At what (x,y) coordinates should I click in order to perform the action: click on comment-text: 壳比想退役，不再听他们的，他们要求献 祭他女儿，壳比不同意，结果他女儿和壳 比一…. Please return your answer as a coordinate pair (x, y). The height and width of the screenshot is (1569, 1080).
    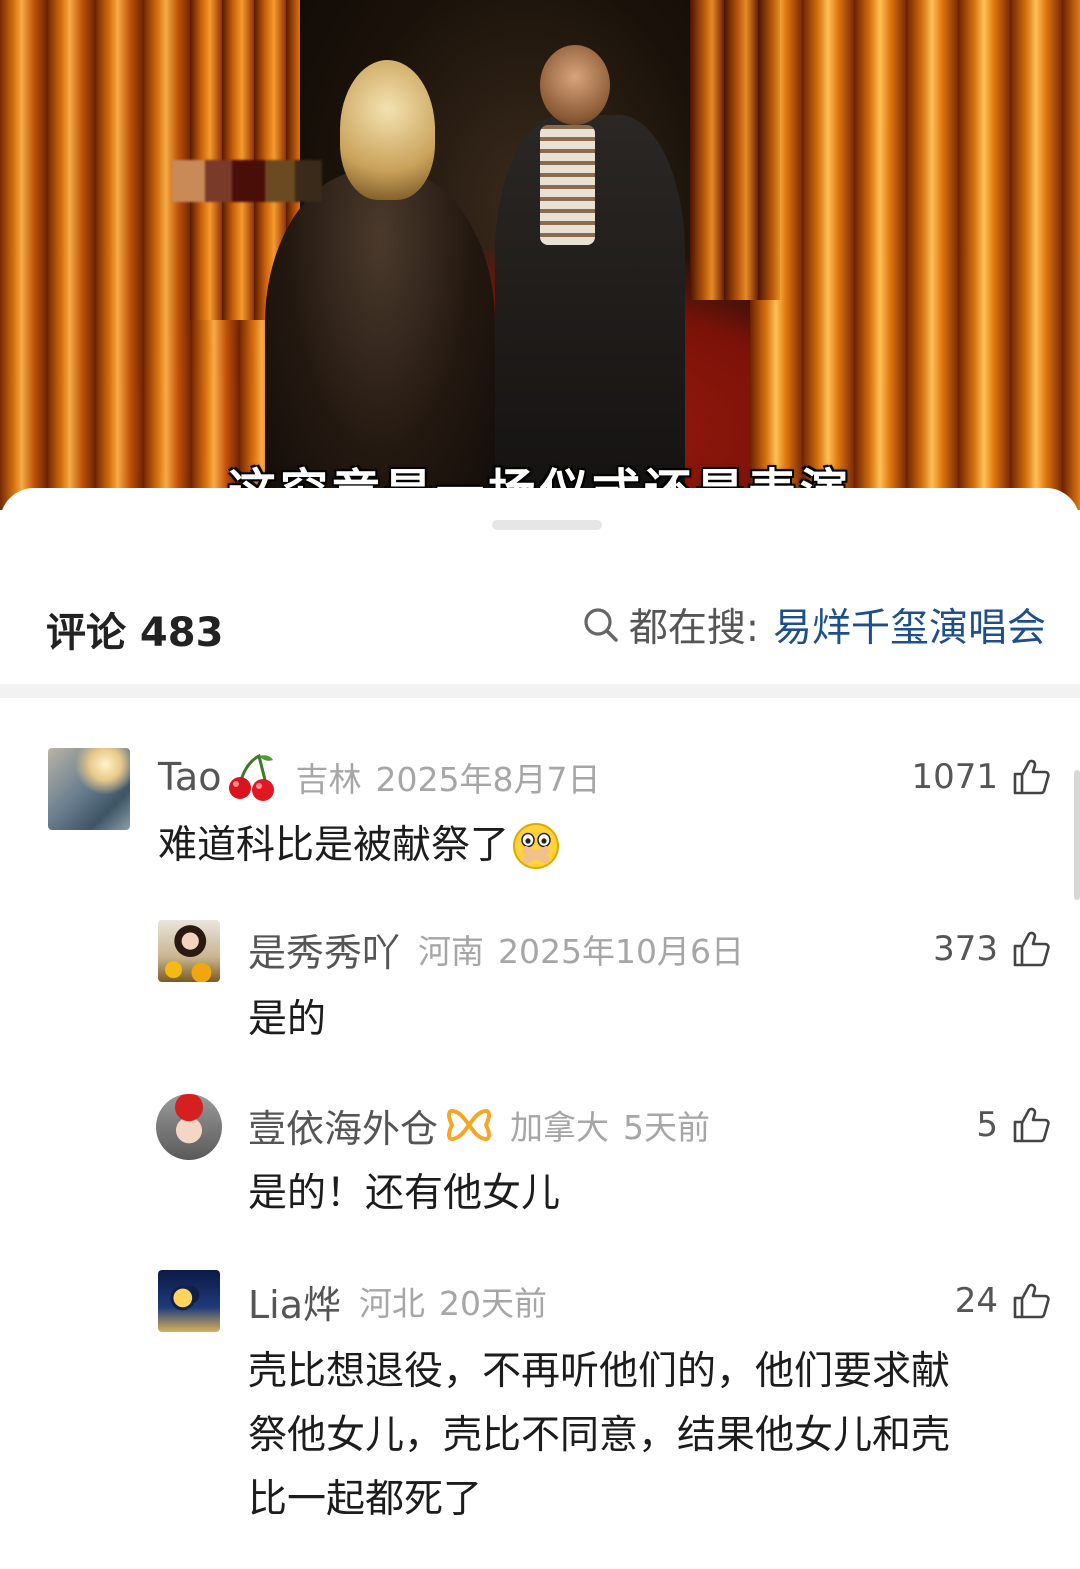
    Looking at the image, I should click on (648, 1436).